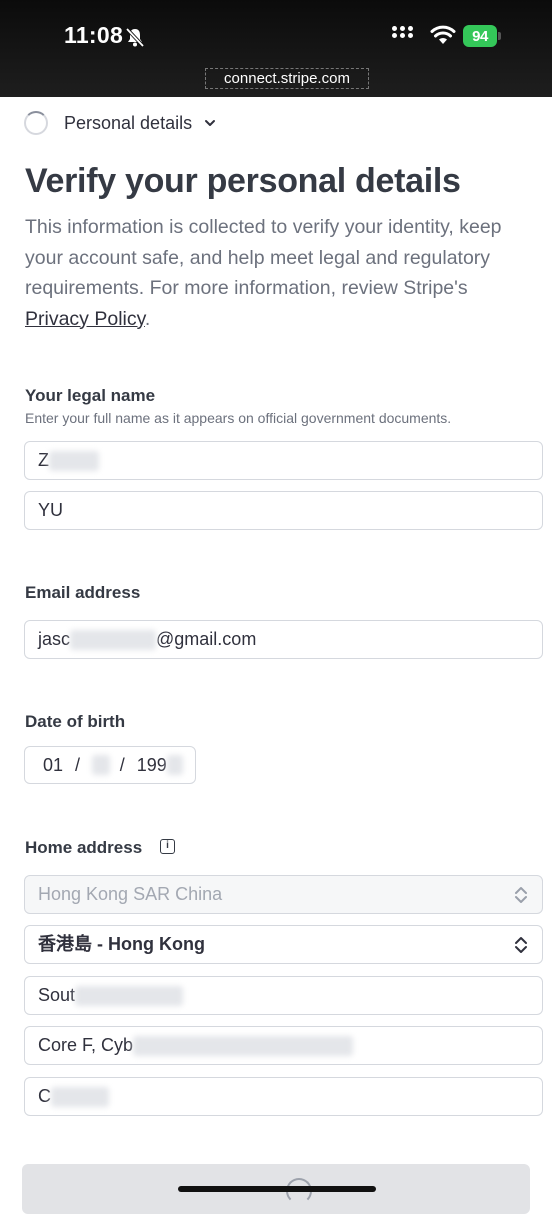 The height and width of the screenshot is (1214, 552). What do you see at coordinates (283, 944) in the screenshot?
I see `region-select: 香港島 - Hong Kong` at bounding box center [283, 944].